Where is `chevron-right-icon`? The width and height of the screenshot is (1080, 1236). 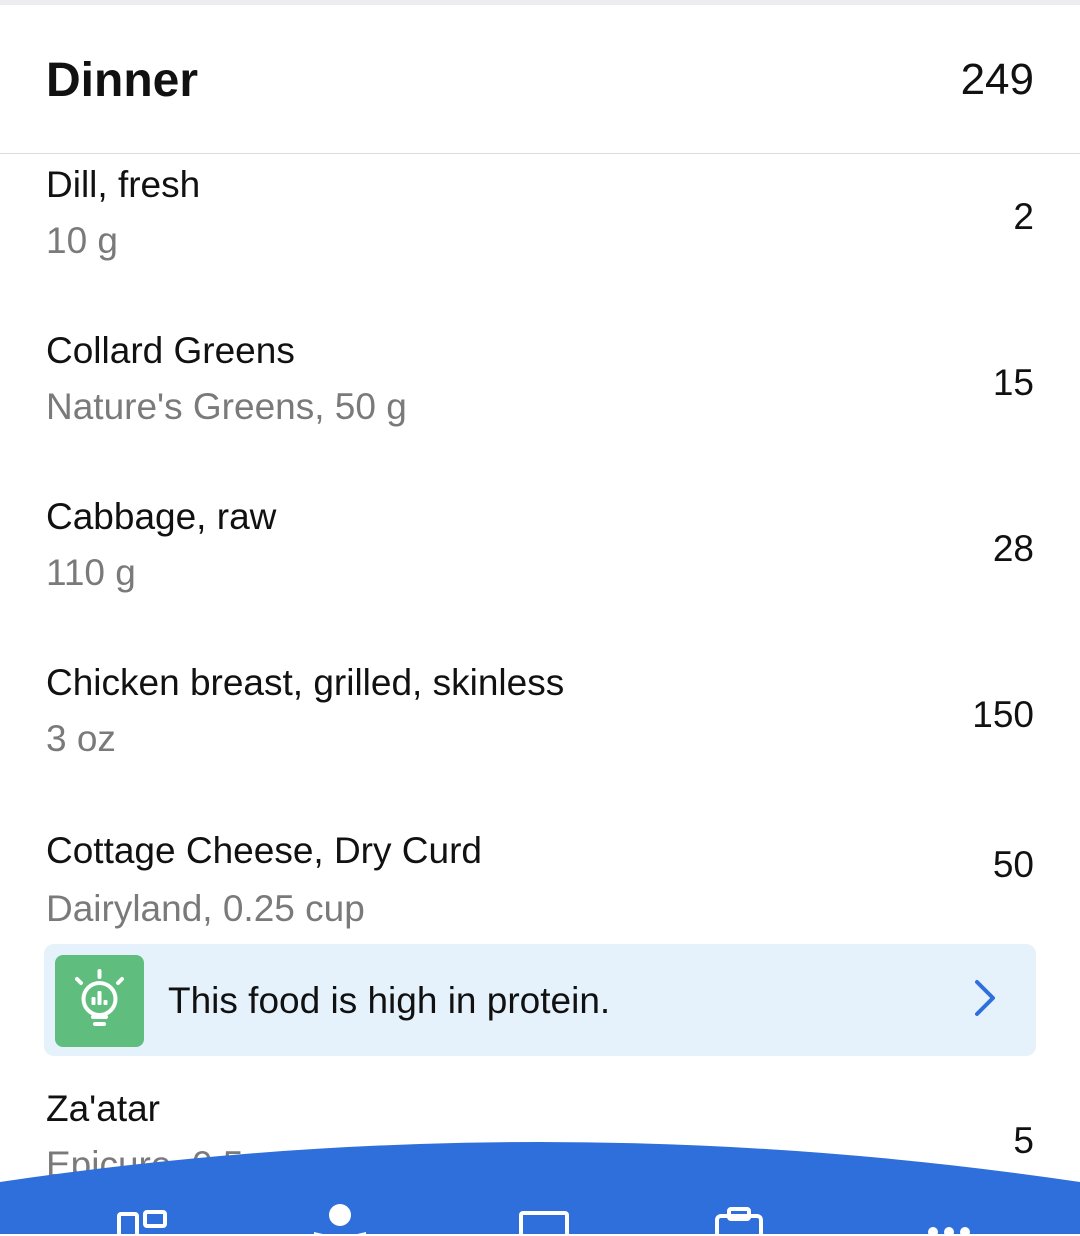
chevron-right-icon is located at coordinates (985, 998).